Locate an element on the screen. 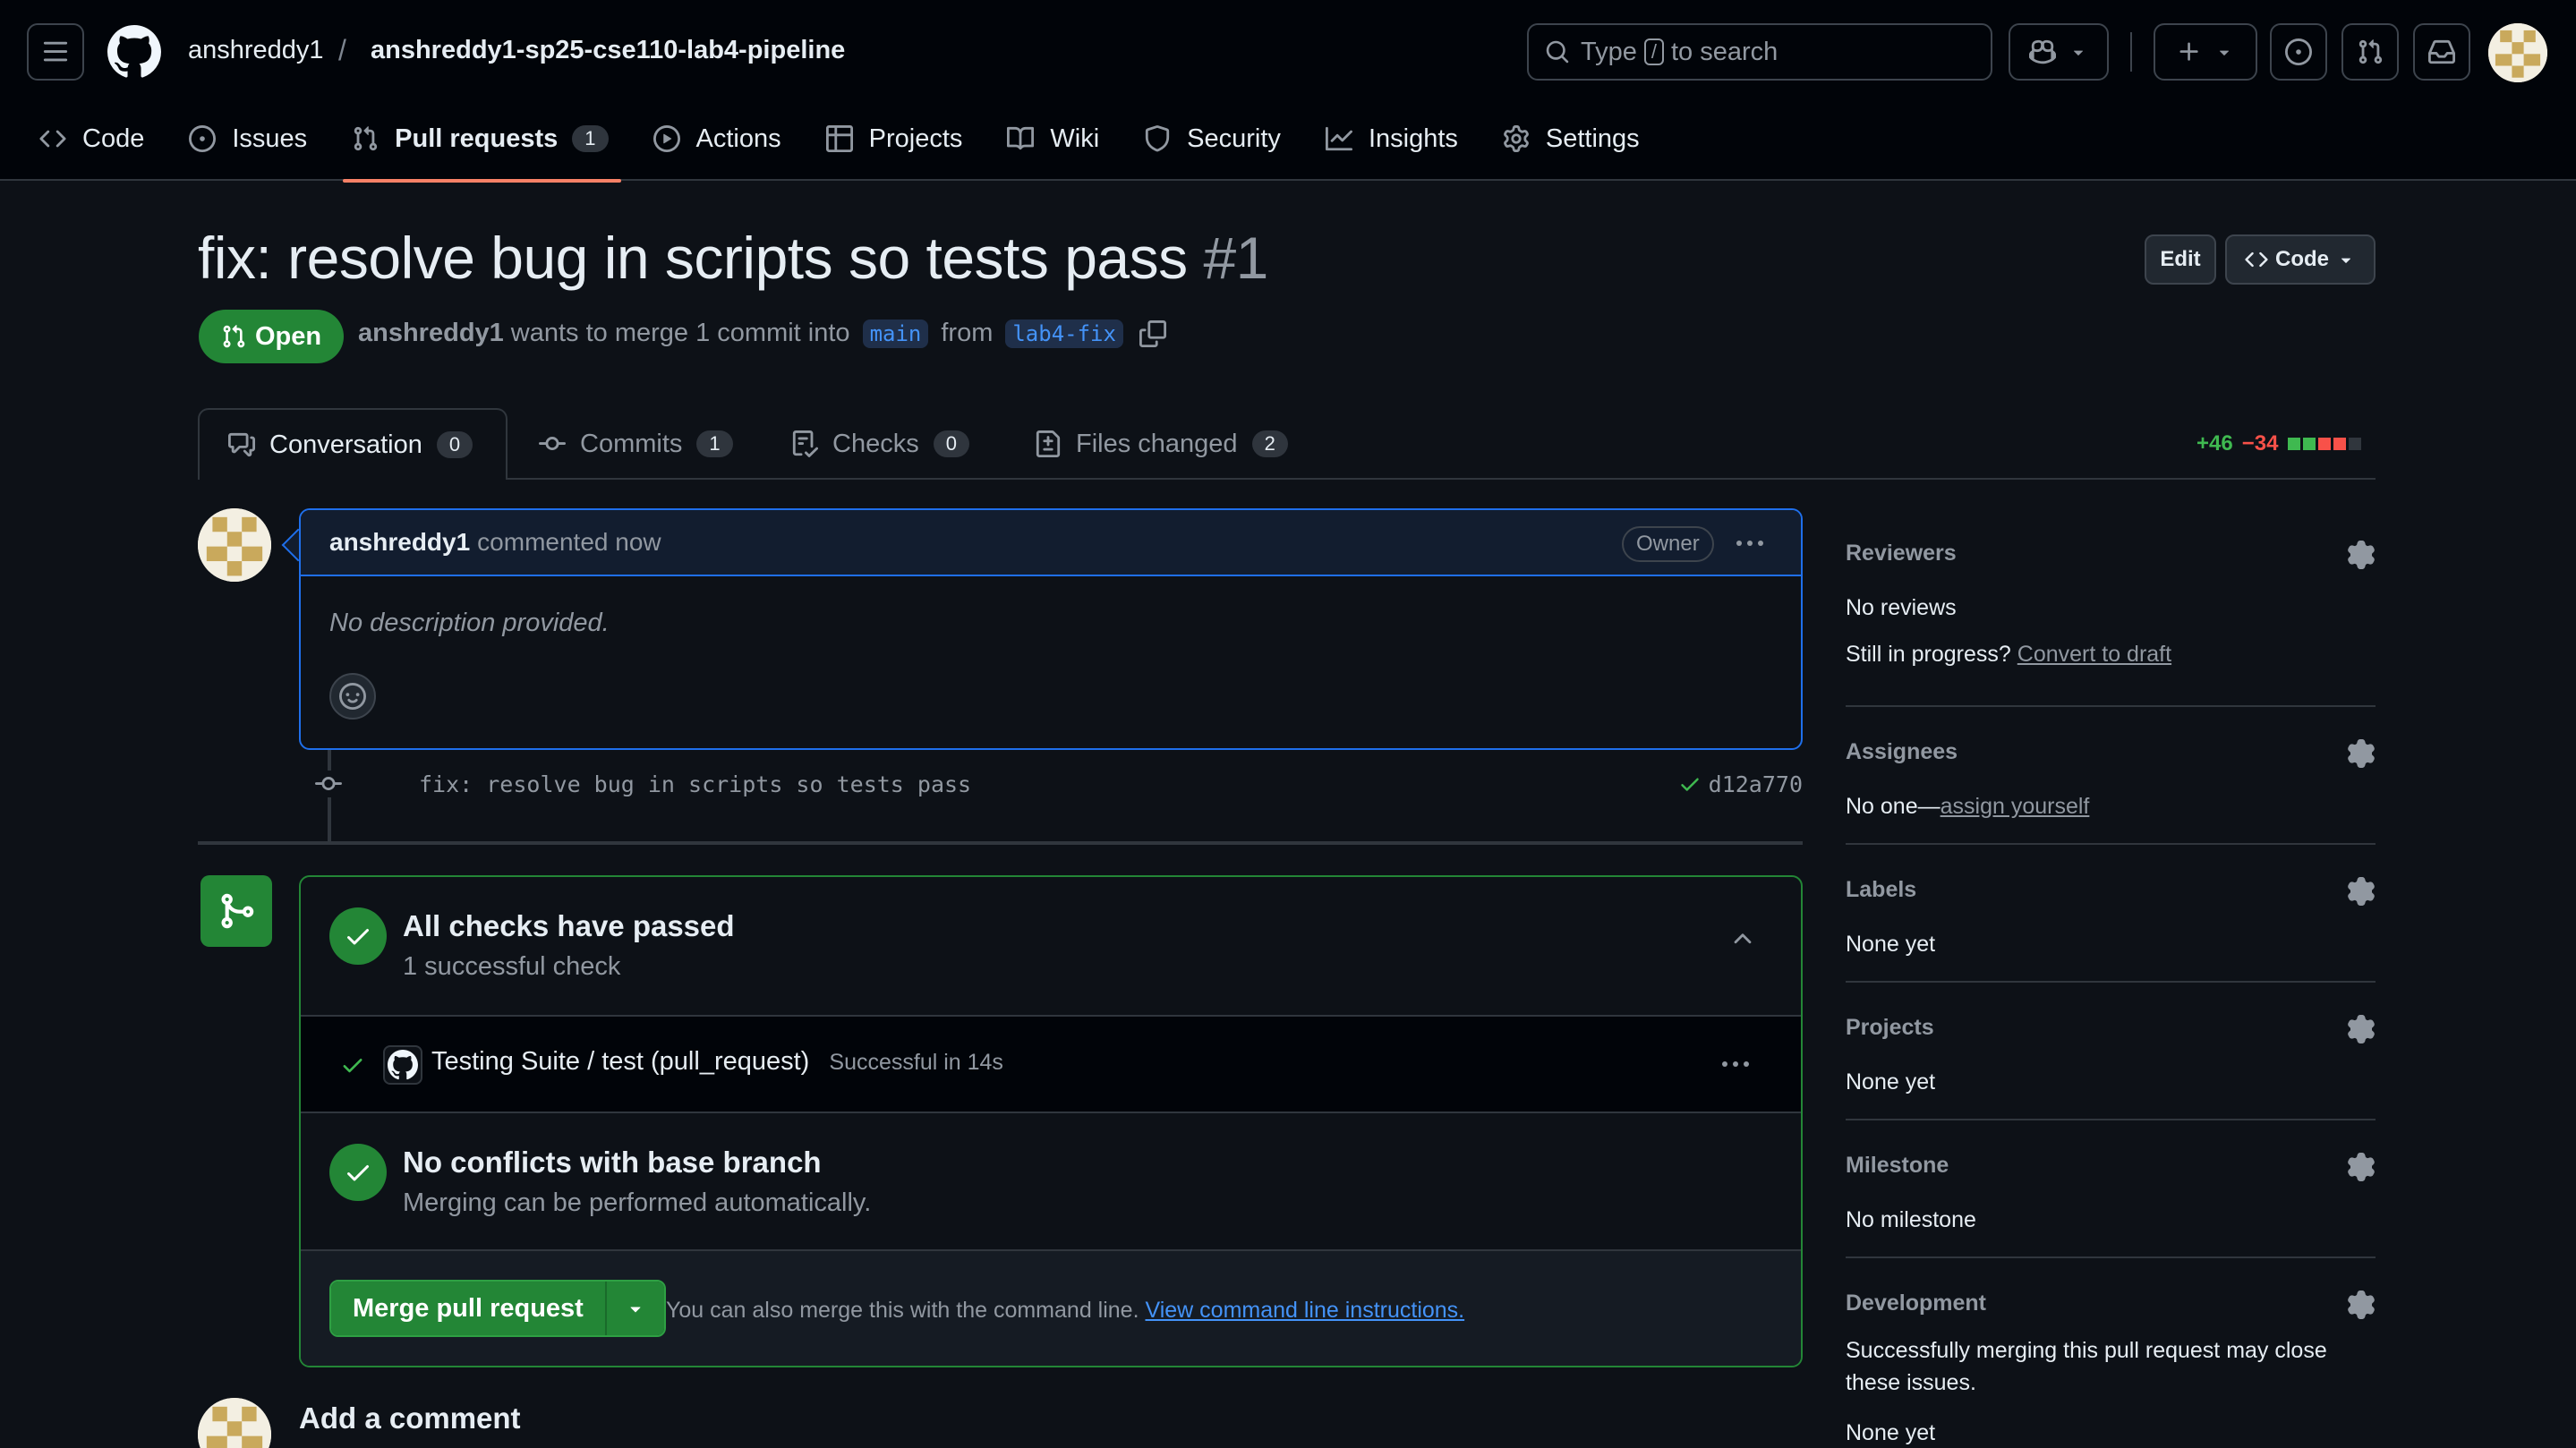  shield-icon is located at coordinates (1158, 138).